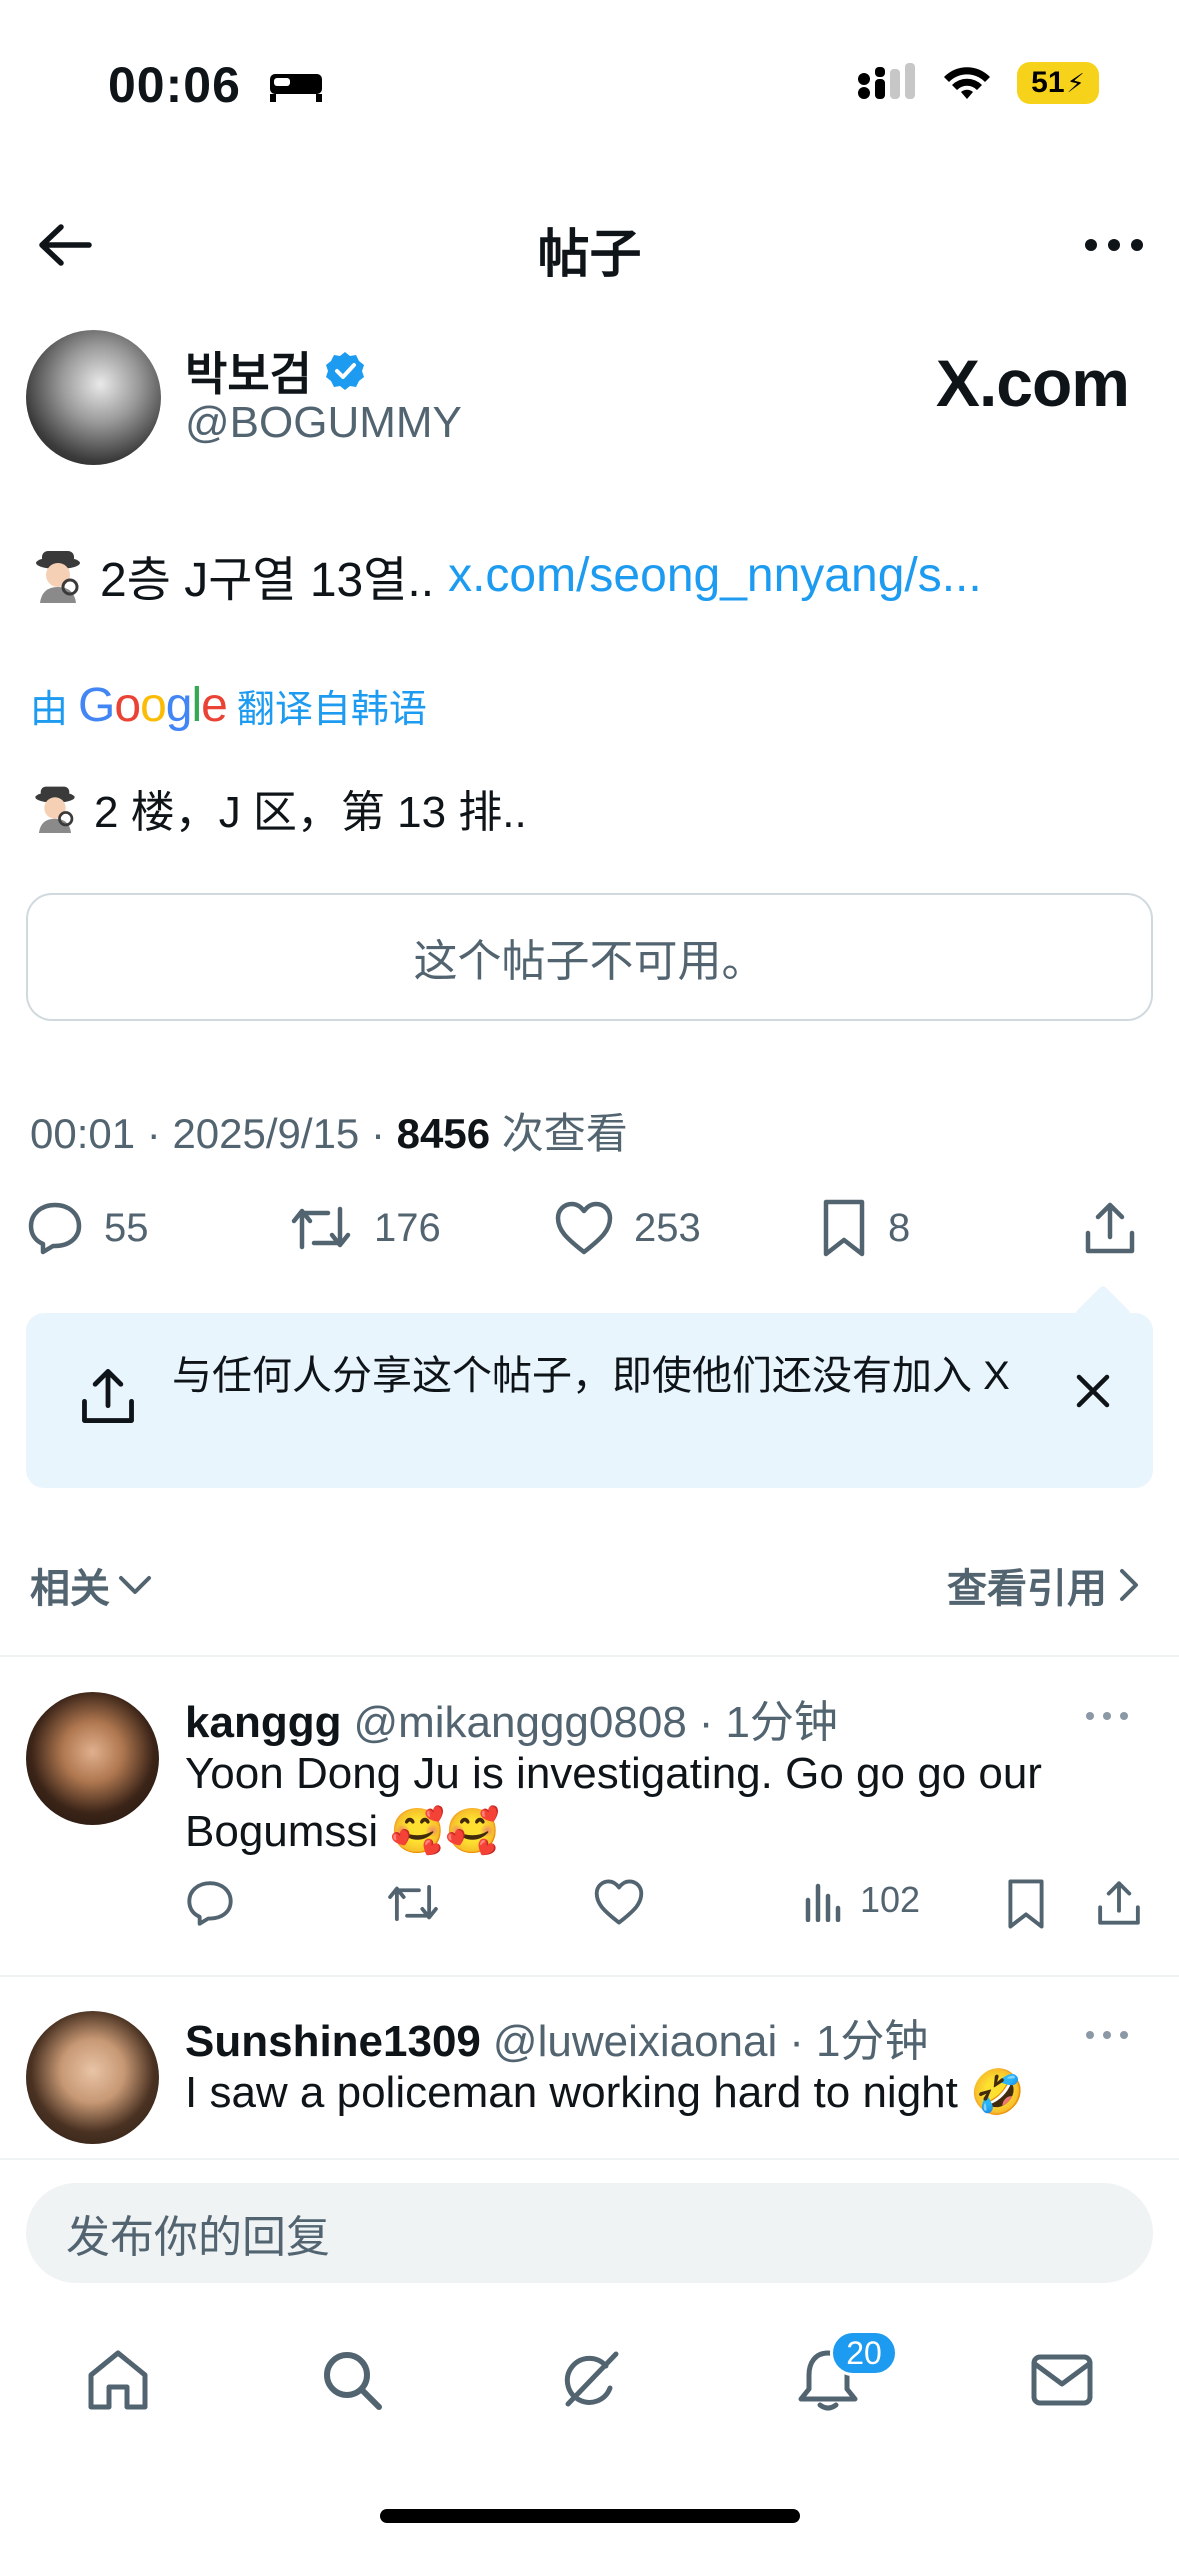  Describe the element at coordinates (635, 2042) in the screenshot. I see `reply-author-handle: @luweixiaonai` at that location.